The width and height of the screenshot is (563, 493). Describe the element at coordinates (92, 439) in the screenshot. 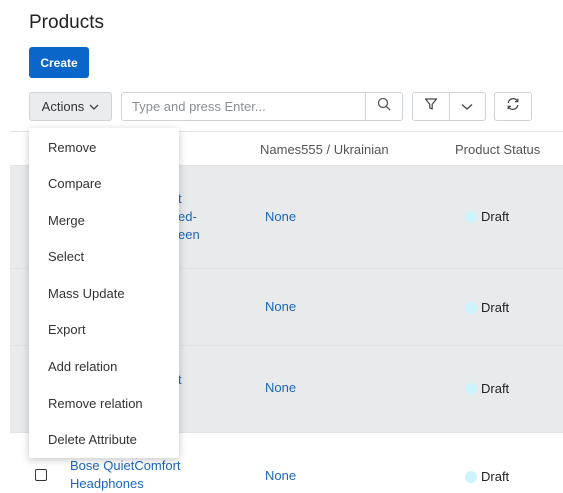

I see `menu-item-delete-attribute: Delete Attribute` at that location.